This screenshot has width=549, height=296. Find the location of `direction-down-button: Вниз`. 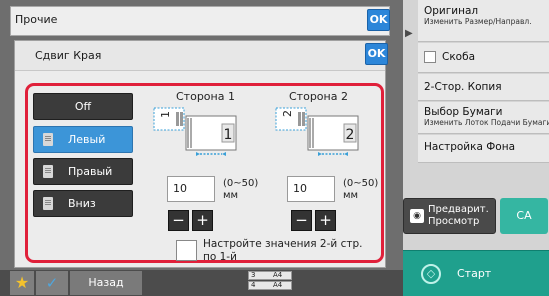

direction-down-button: Вниз is located at coordinates (83, 203).